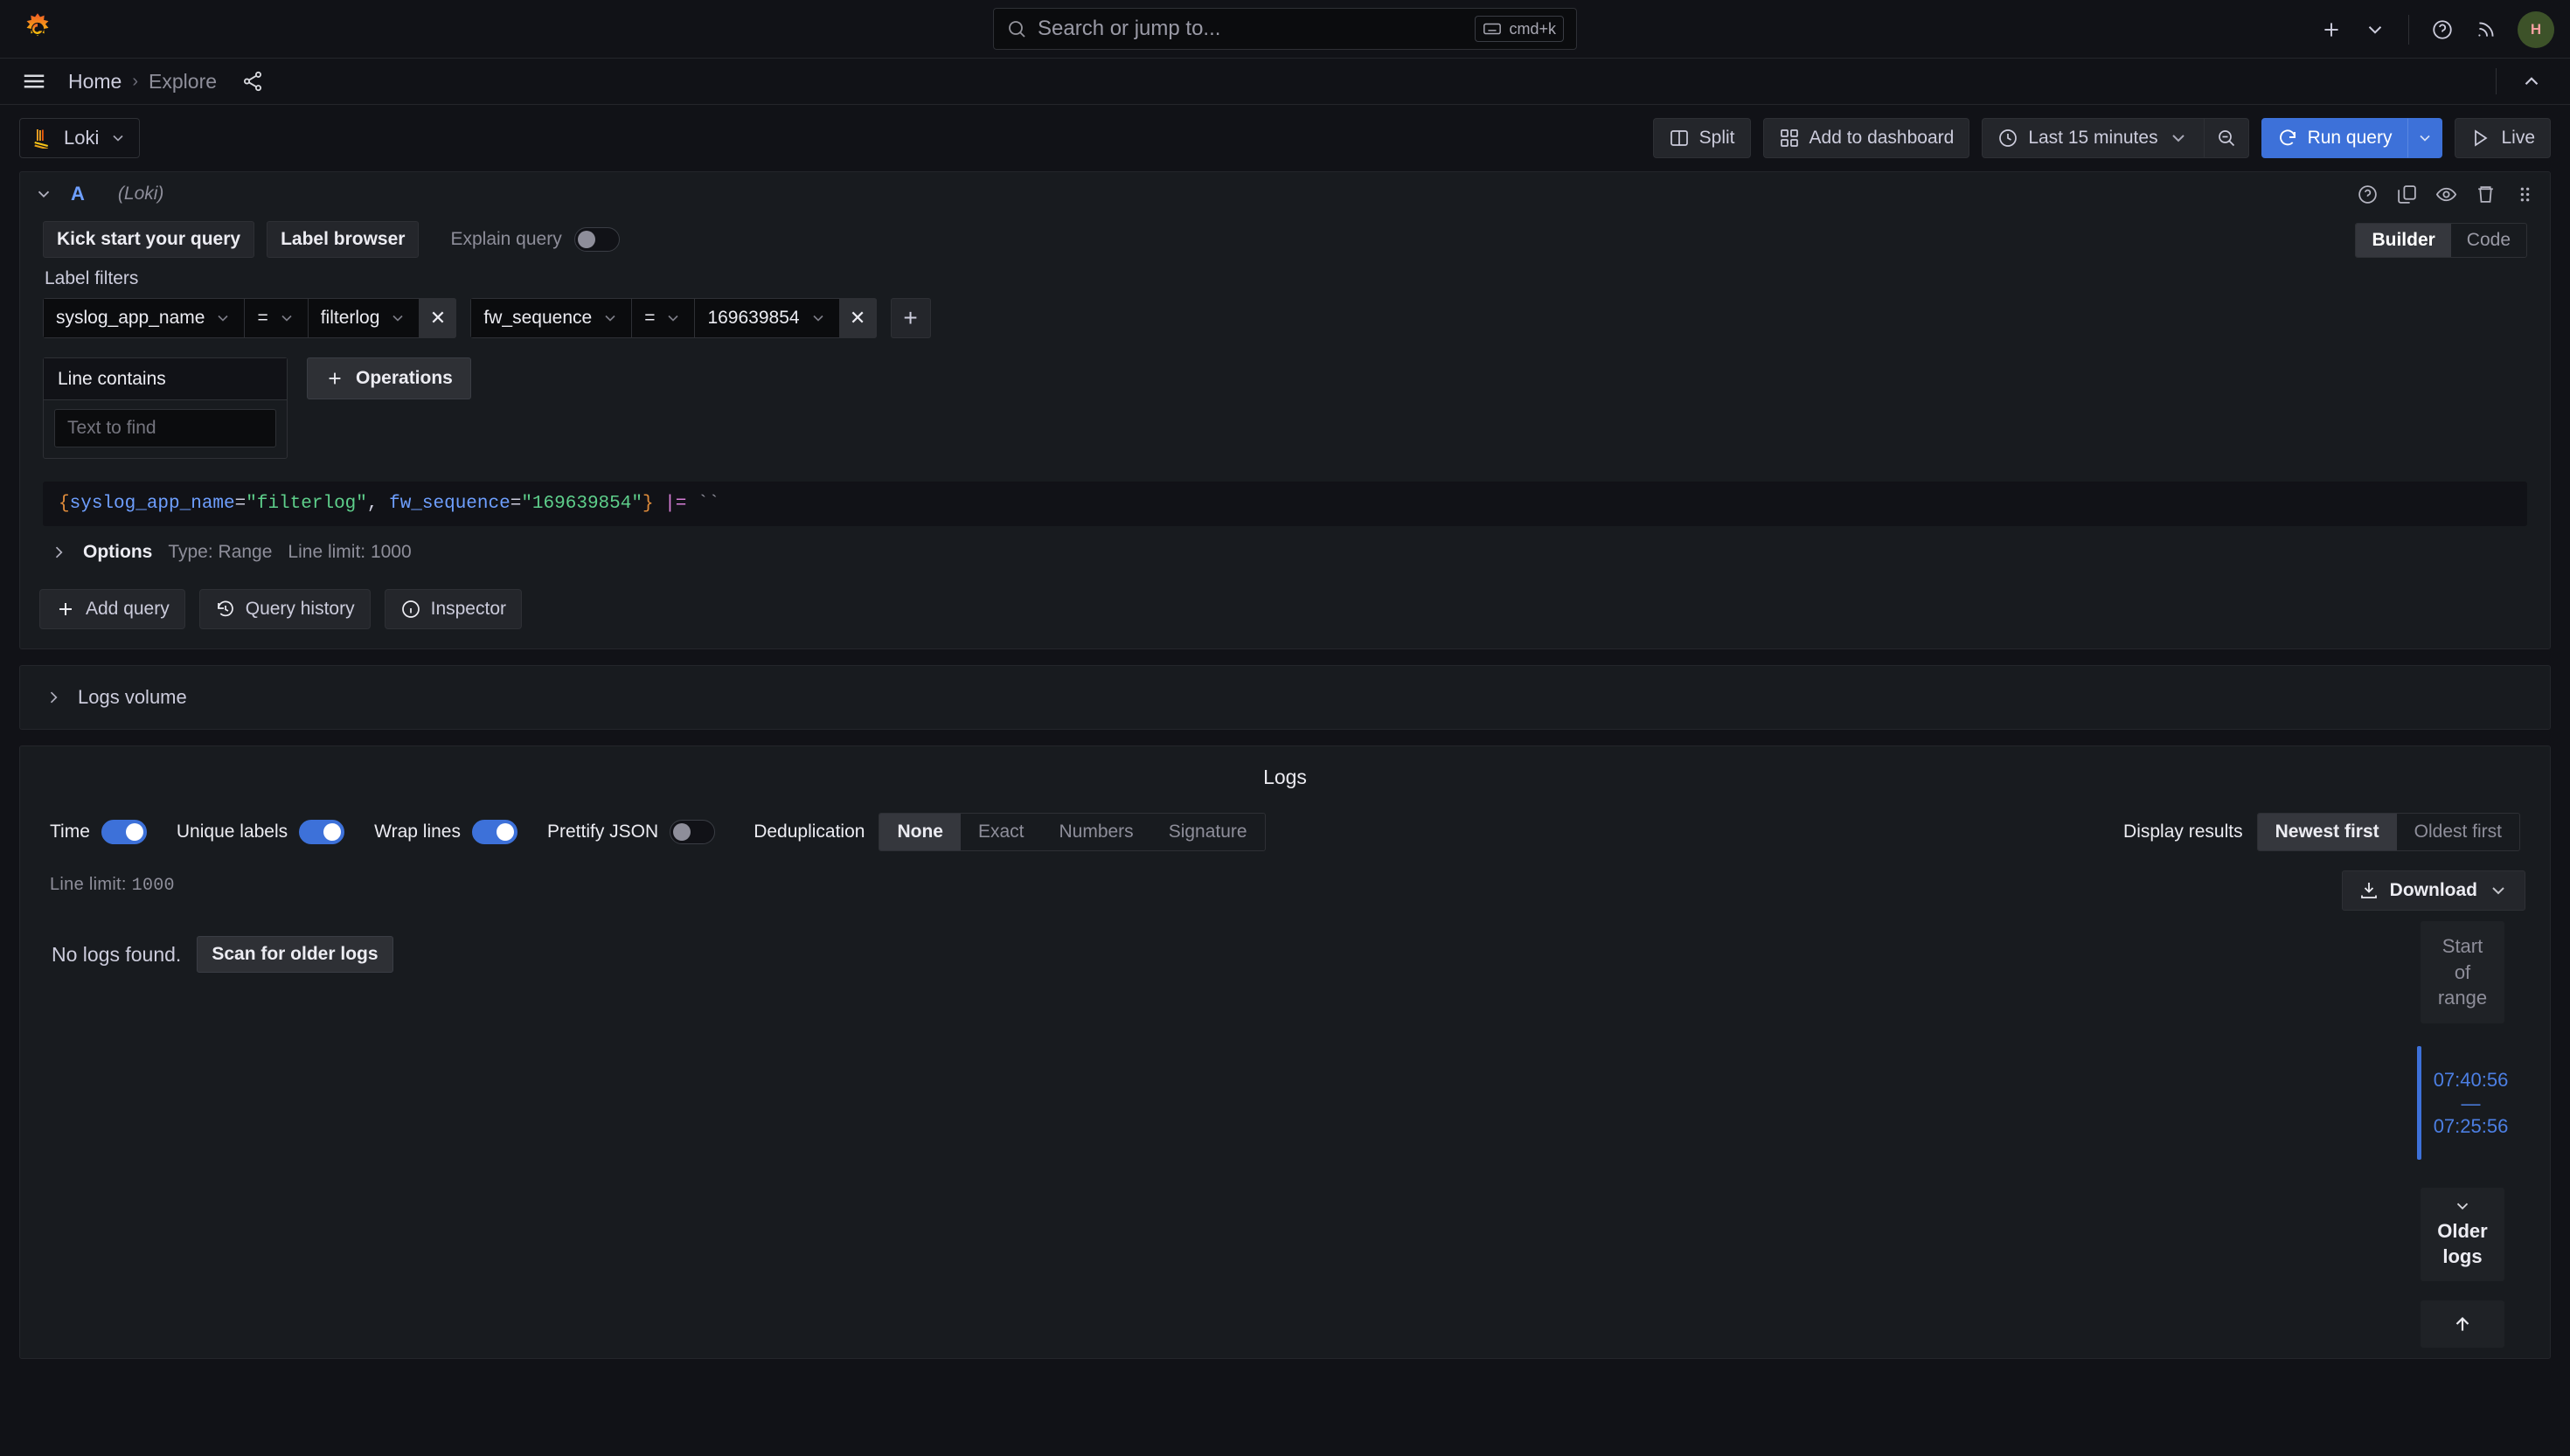 This screenshot has width=2570, height=1456. What do you see at coordinates (130, 318) in the screenshot?
I see `label-filter-1-key-text: syslog_app_name` at bounding box center [130, 318].